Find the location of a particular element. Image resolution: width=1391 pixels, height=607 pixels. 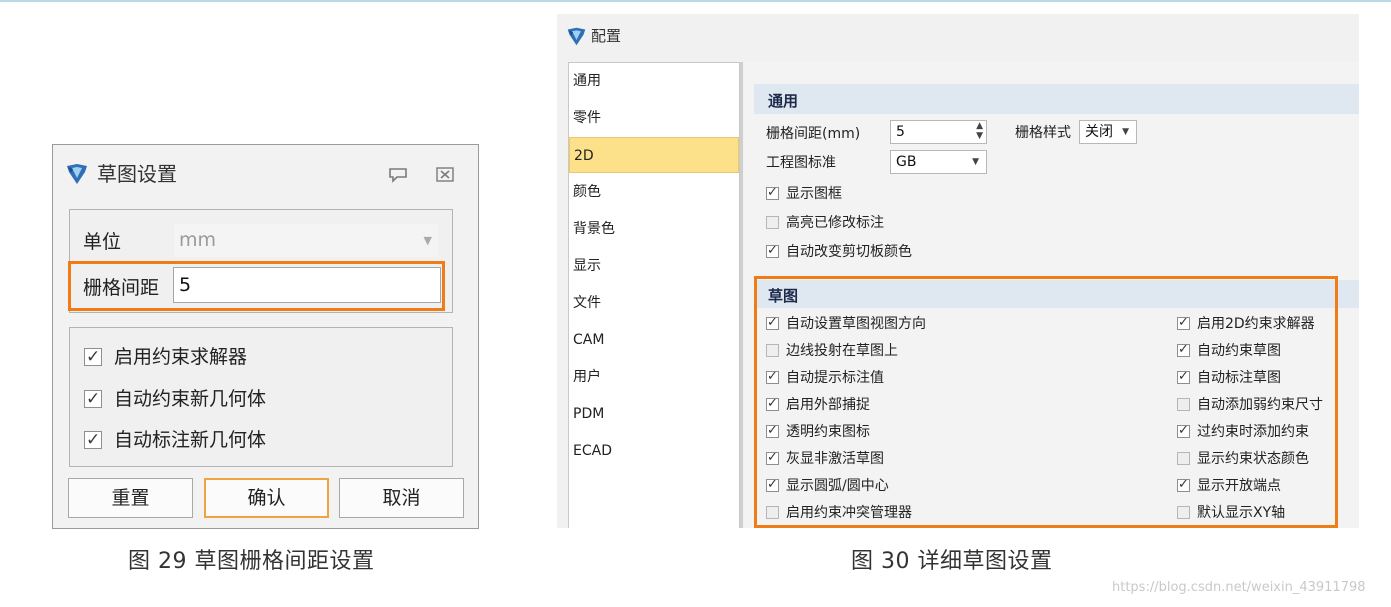

checkbox-row: 自动改变剪切板颜色 is located at coordinates (839, 251).